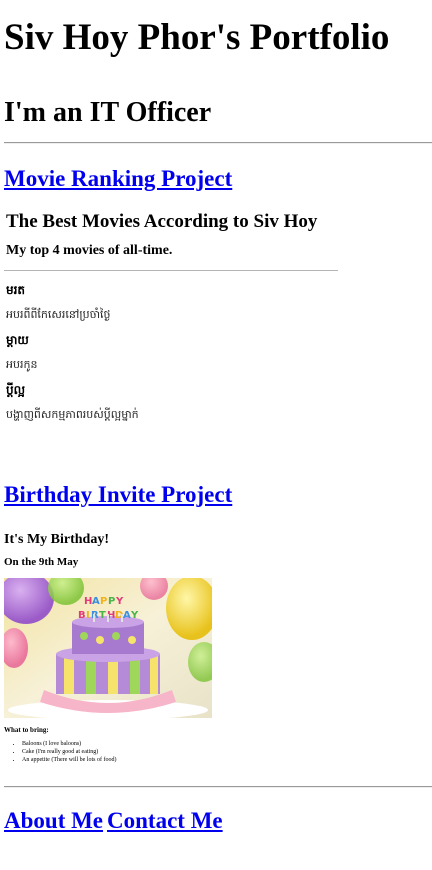 This screenshot has width=432, height=870. What do you see at coordinates (16, 390) in the screenshot?
I see `movie-title: ប្ដីល្អ` at bounding box center [16, 390].